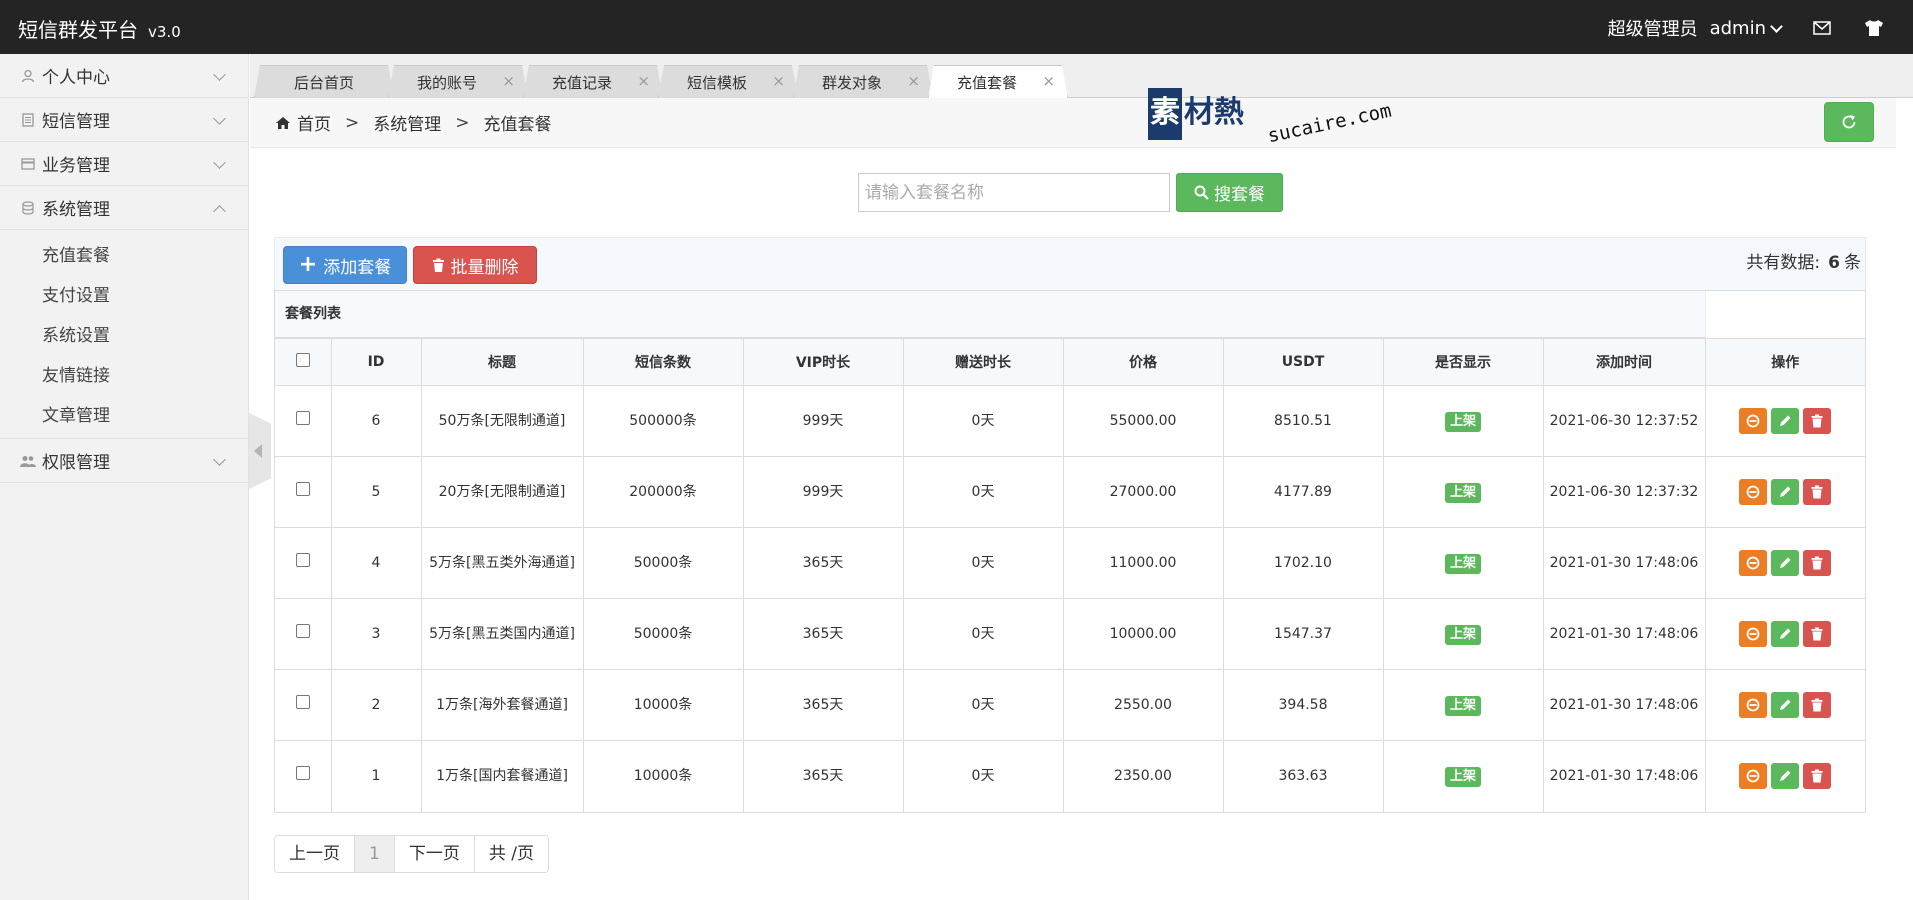  Describe the element at coordinates (124, 208) in the screenshot. I see `sidebar-item-system: 系统管理` at that location.